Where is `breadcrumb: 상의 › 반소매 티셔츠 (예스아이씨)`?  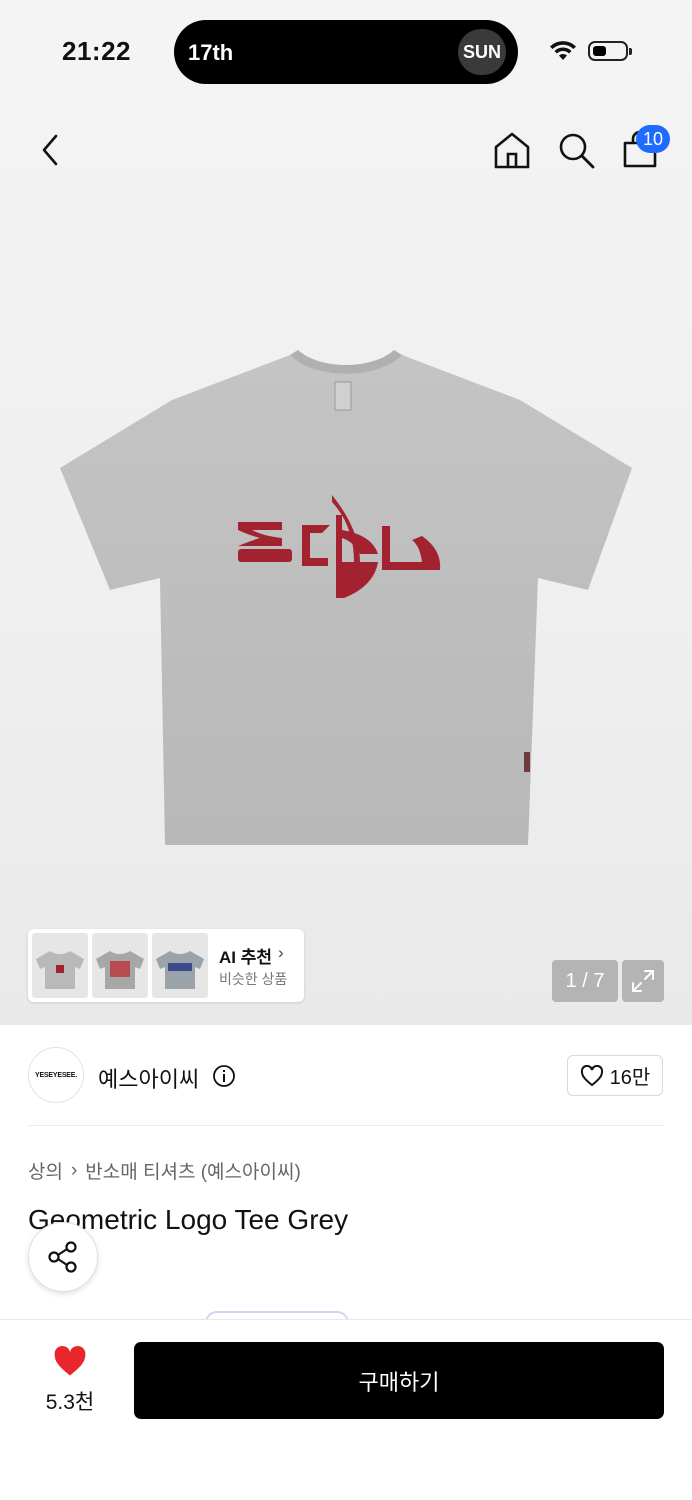 breadcrumb: 상의 › 반소매 티셔츠 (예스아이씨) is located at coordinates (164, 1170).